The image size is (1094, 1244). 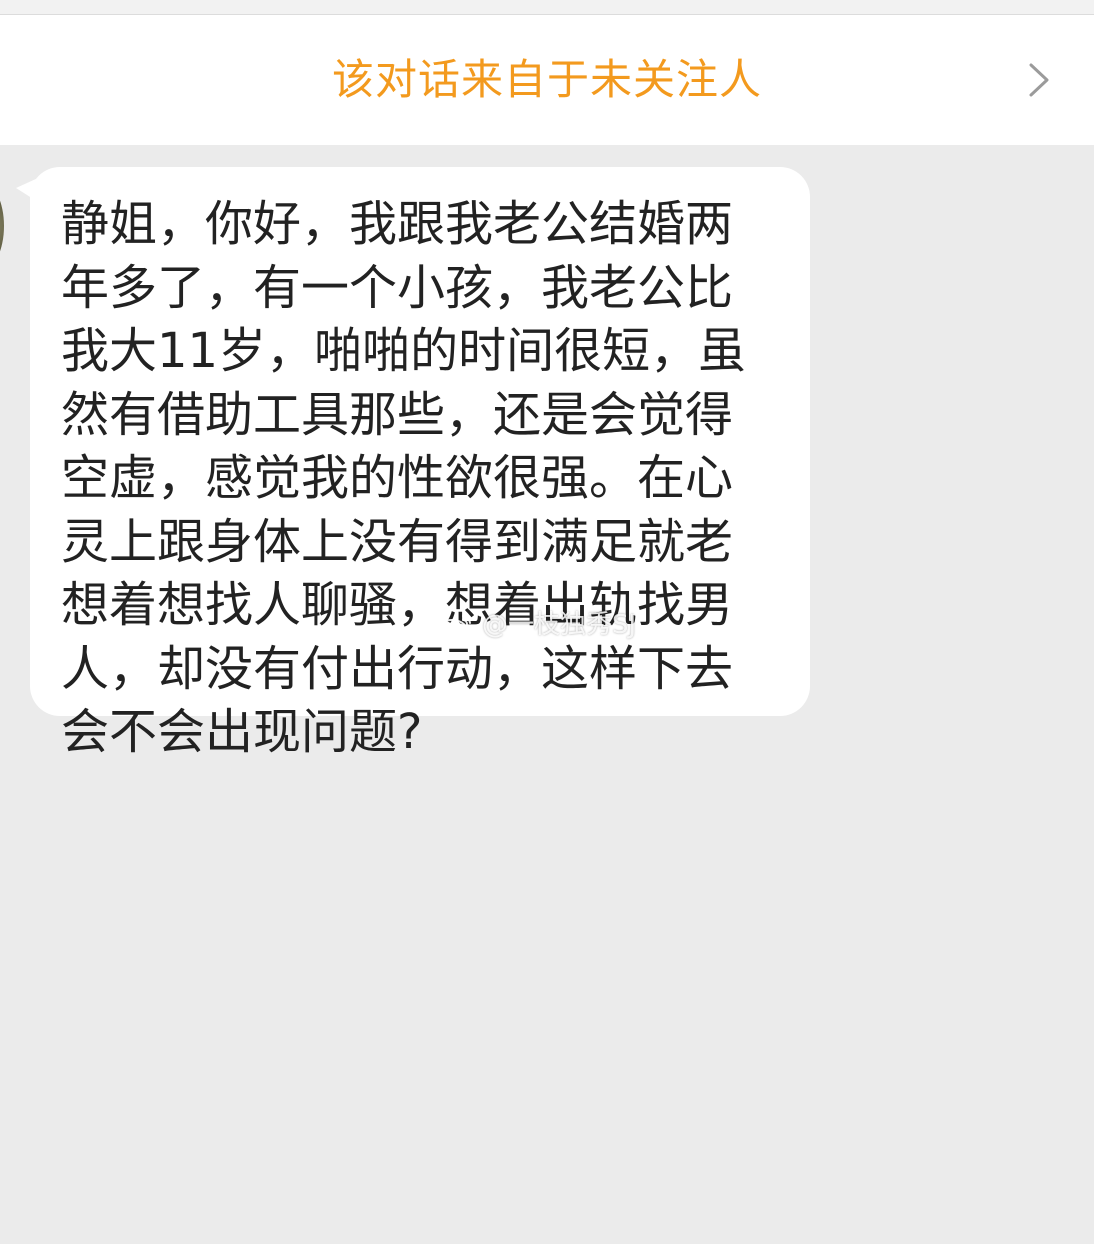 I want to click on unfollowed-notice-bar: 该对话来自于未关注人, so click(x=547, y=80).